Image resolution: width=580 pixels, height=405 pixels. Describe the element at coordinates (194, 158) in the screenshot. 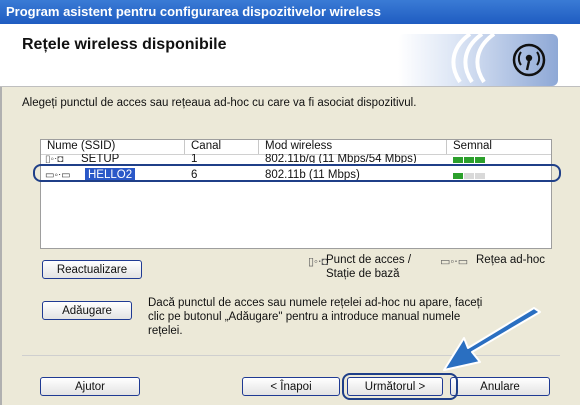

I see `channel-cell: 1` at that location.